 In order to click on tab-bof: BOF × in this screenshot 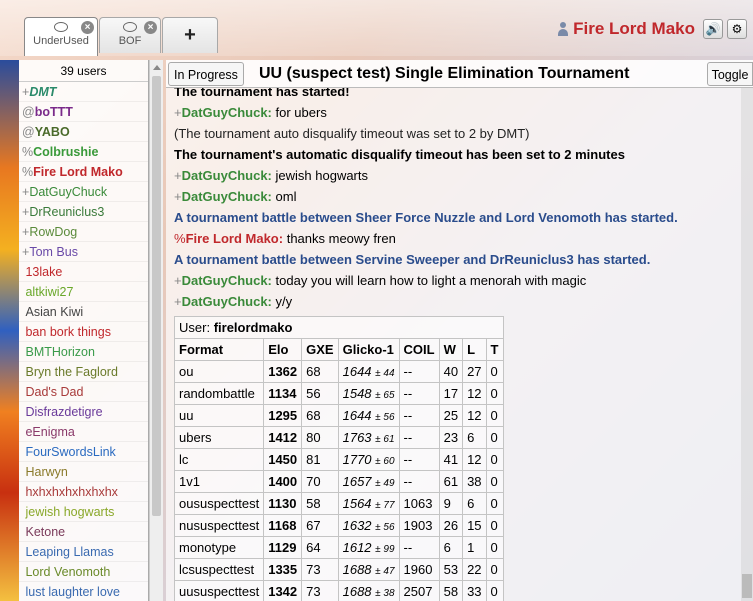, I will do `click(130, 35)`.